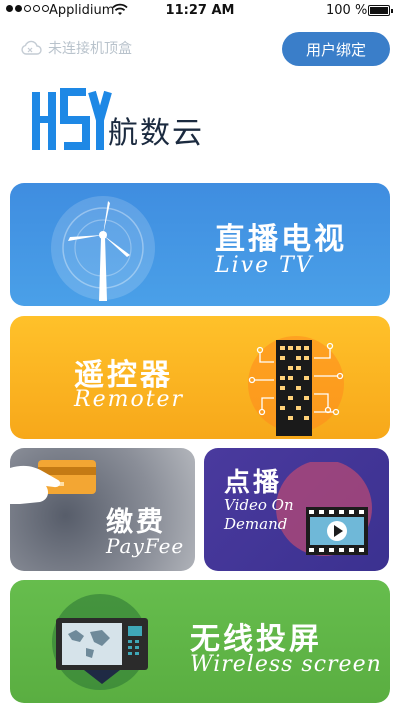  I want to click on connection-status-label: 未连接机顶盒, so click(90, 49).